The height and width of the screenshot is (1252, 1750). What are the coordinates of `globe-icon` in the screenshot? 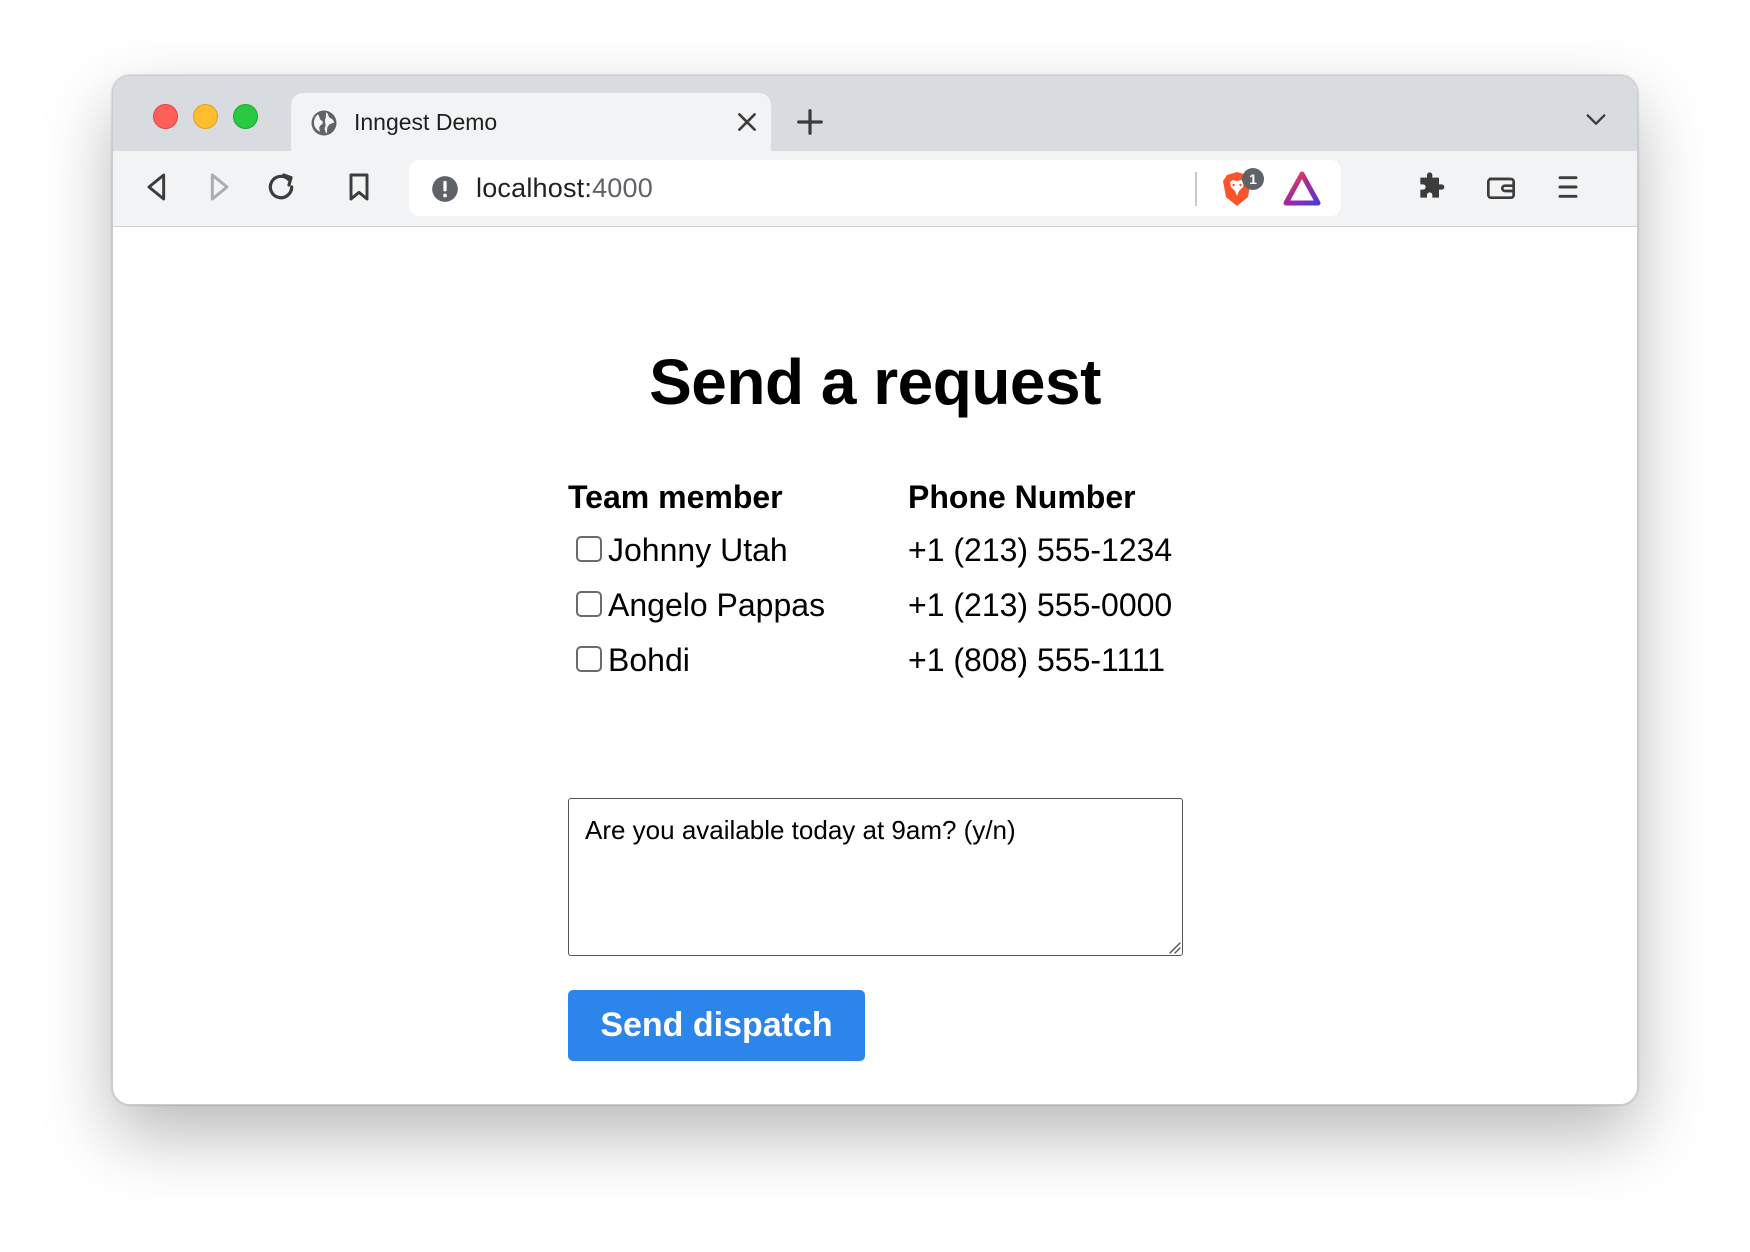 It's located at (324, 123).